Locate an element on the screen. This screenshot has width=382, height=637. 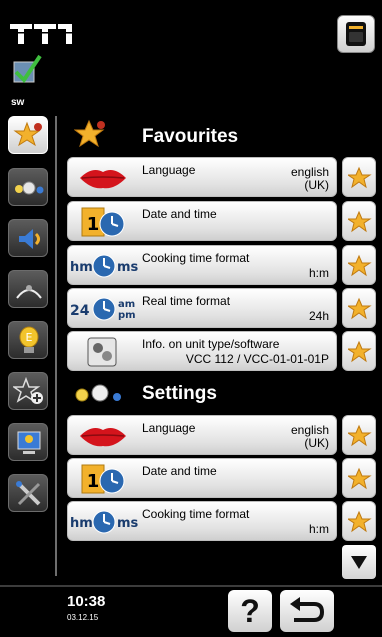
row-value: 24h is located at coordinates (318, 316).